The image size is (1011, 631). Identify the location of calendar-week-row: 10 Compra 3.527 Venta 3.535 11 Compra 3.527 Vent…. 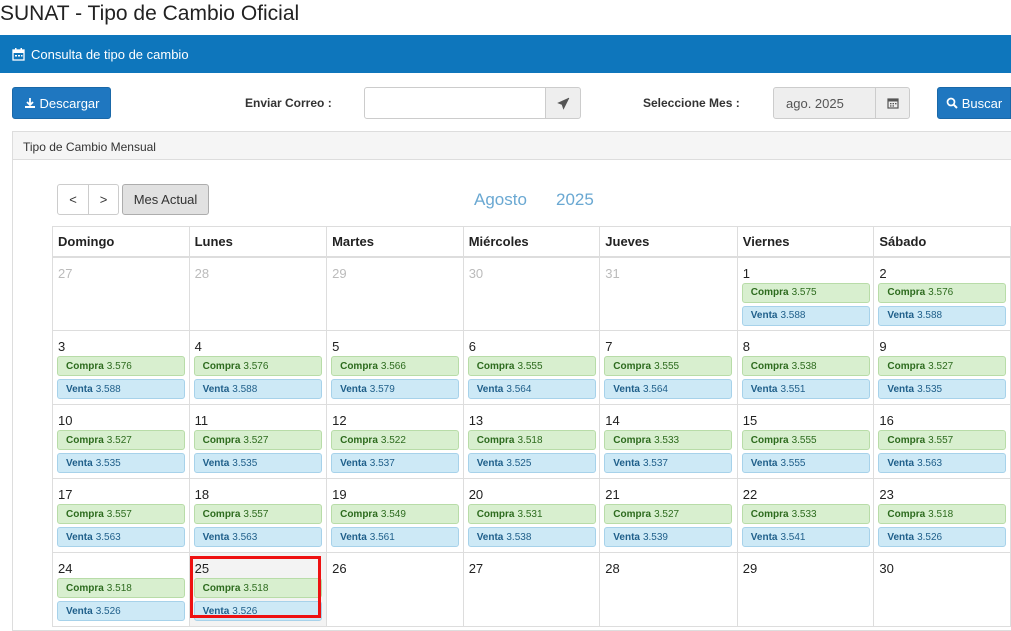
(531, 441).